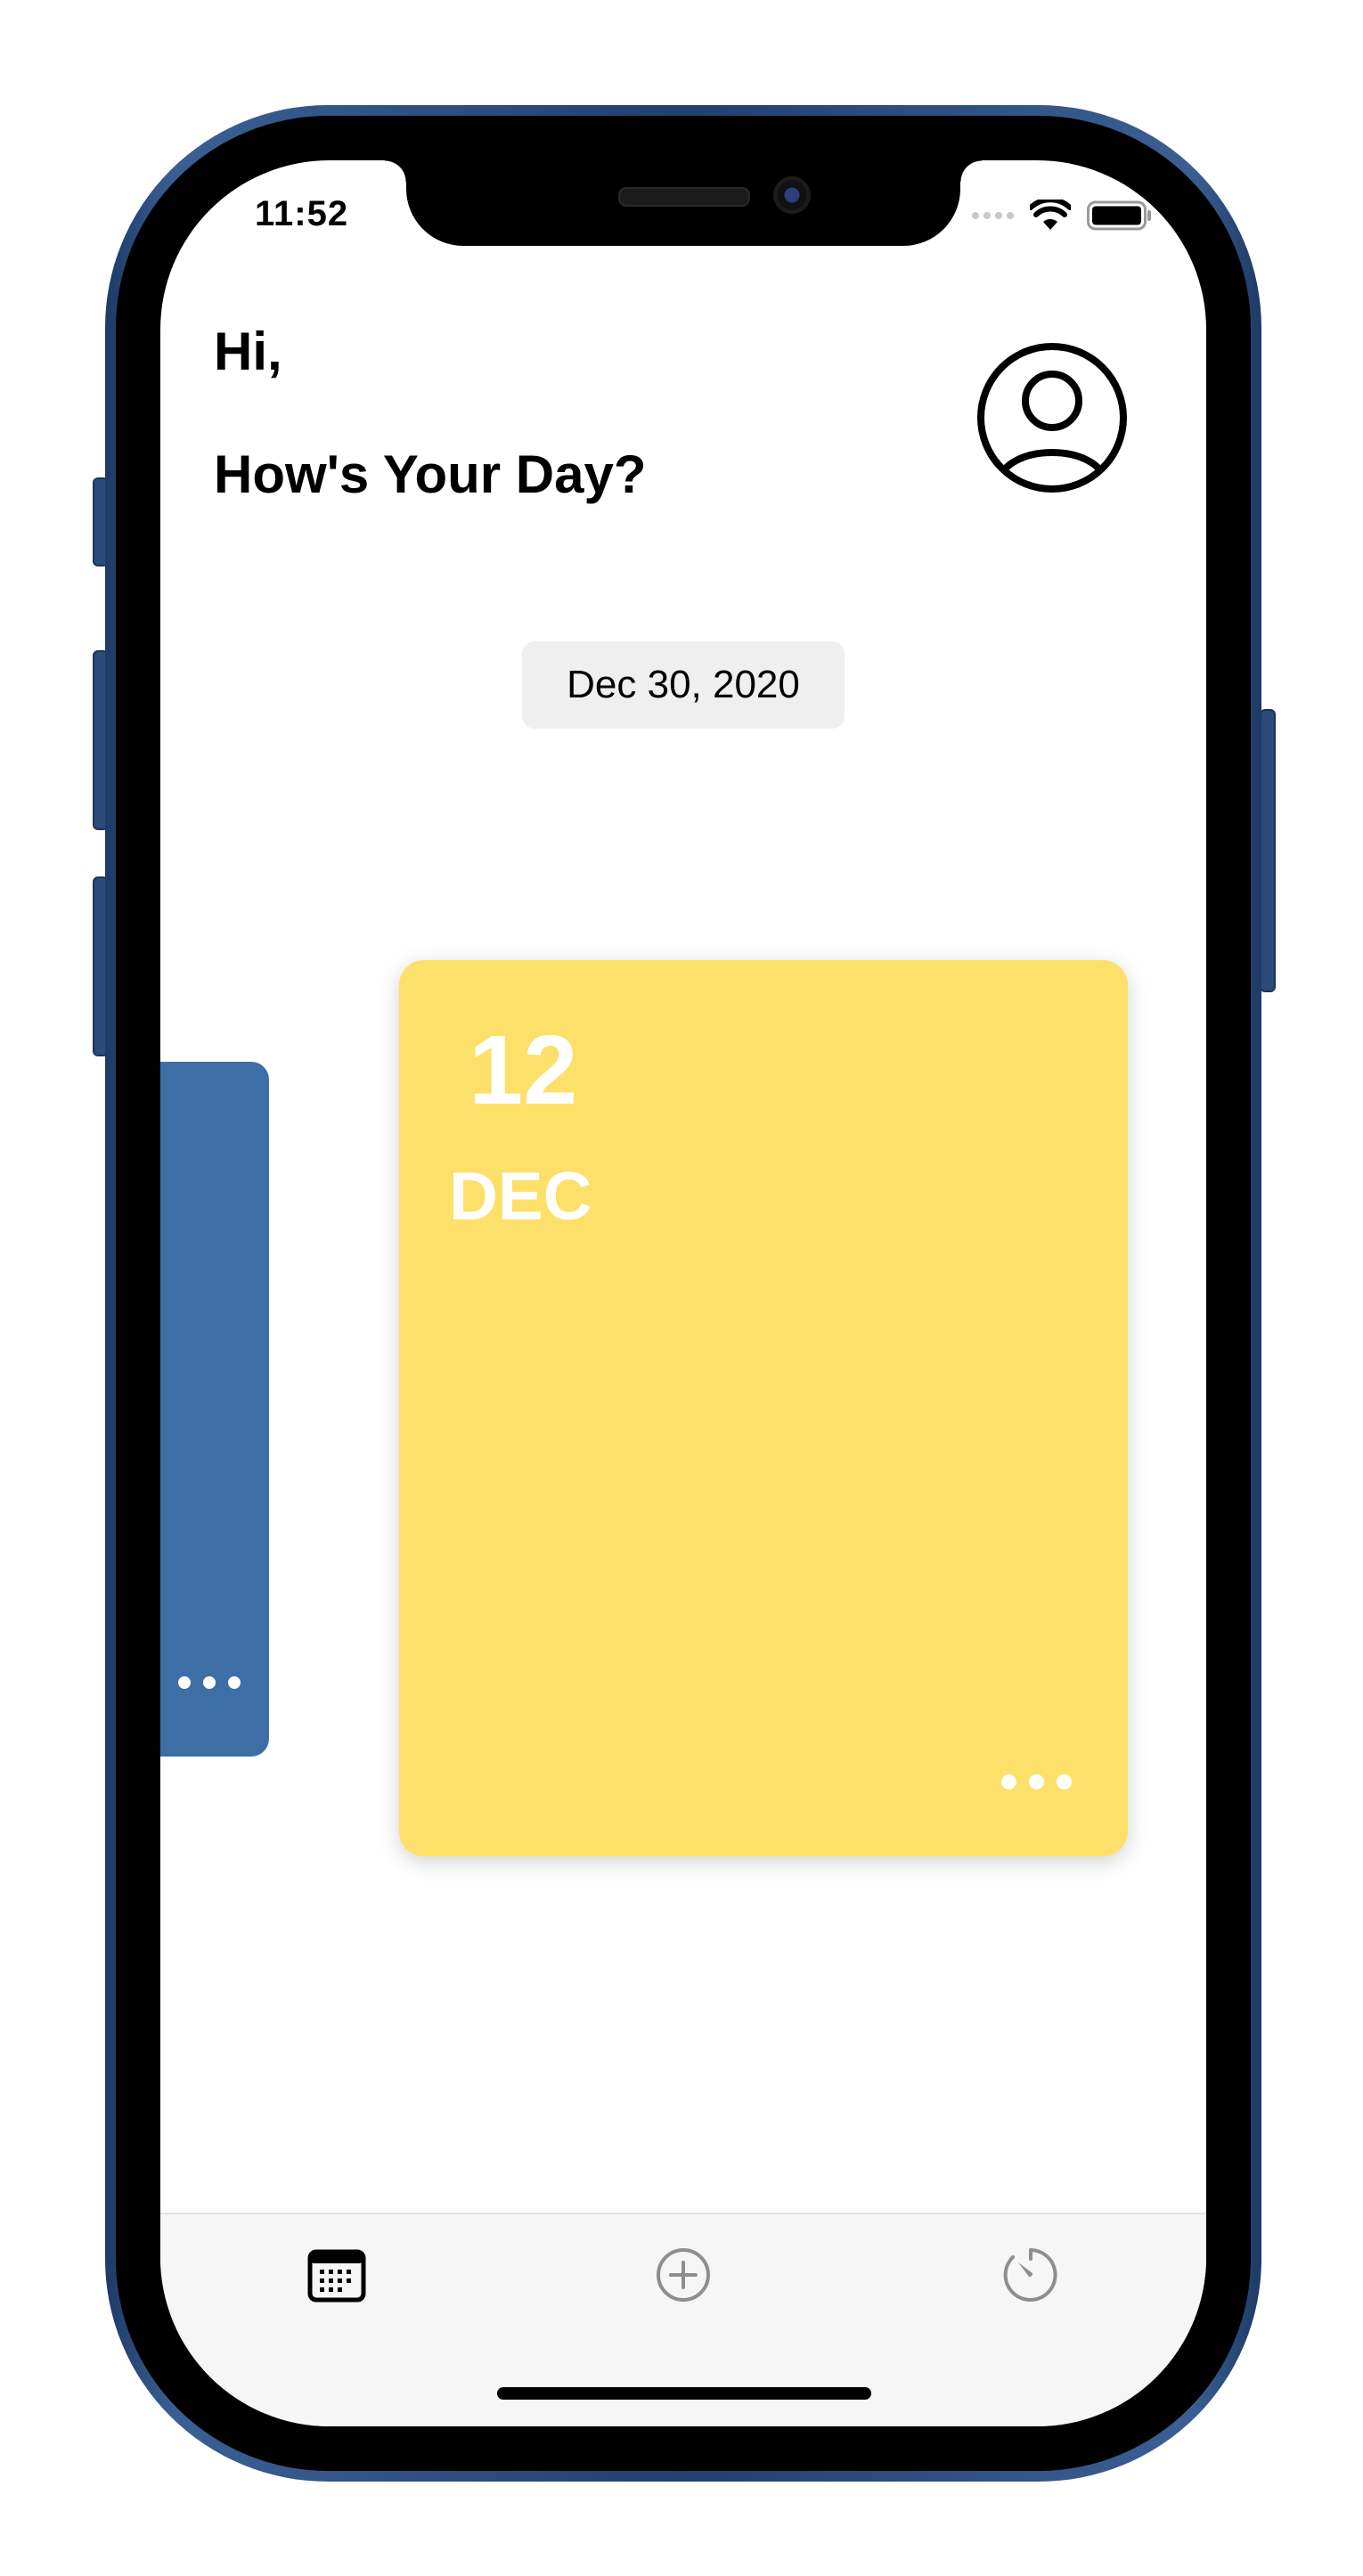 The width and height of the screenshot is (1363, 2576). Describe the element at coordinates (430, 474) in the screenshot. I see `greeting-question: How's Your Day?` at that location.